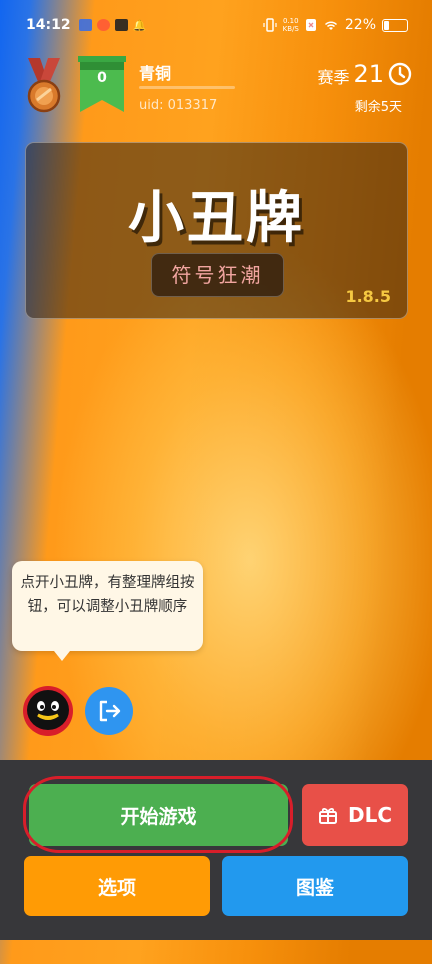 The image size is (432, 964). Describe the element at coordinates (187, 87) in the screenshot. I see `rank-progress-bar` at that location.